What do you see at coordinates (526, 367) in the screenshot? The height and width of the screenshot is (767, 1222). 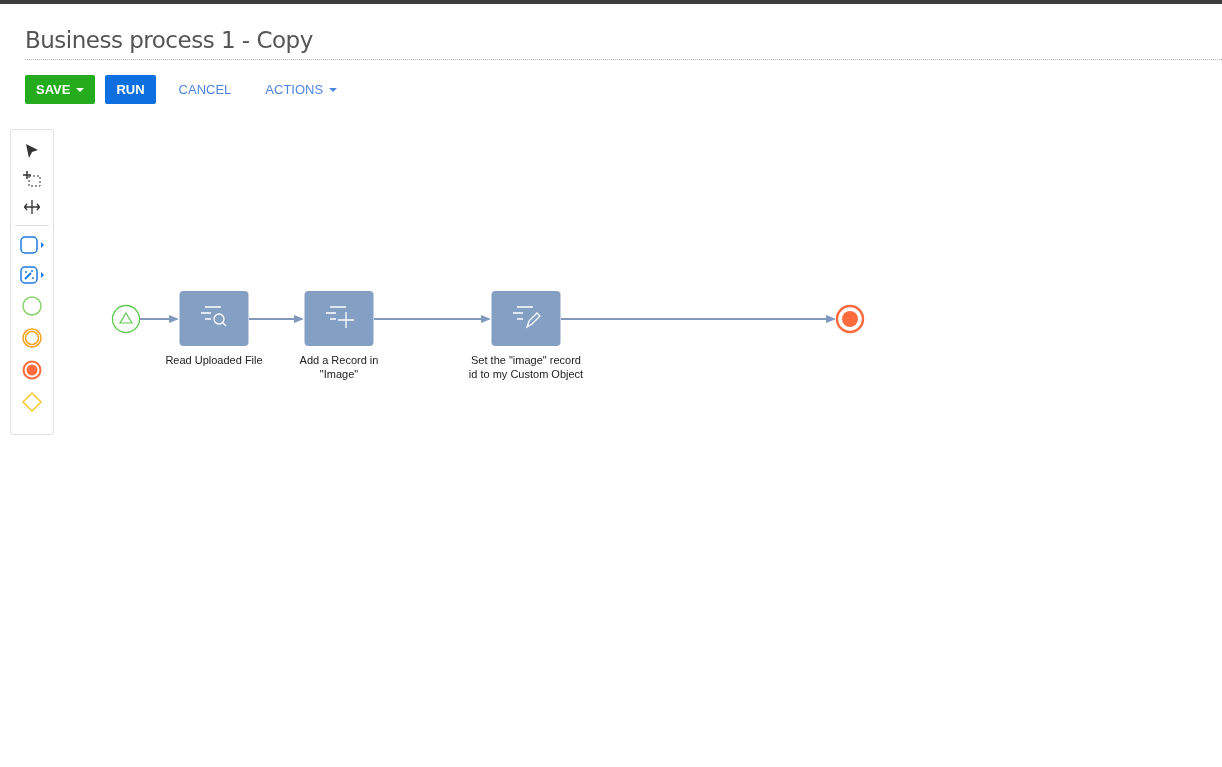 I see `task-label: Set the "image" record id to my Custom Object` at bounding box center [526, 367].